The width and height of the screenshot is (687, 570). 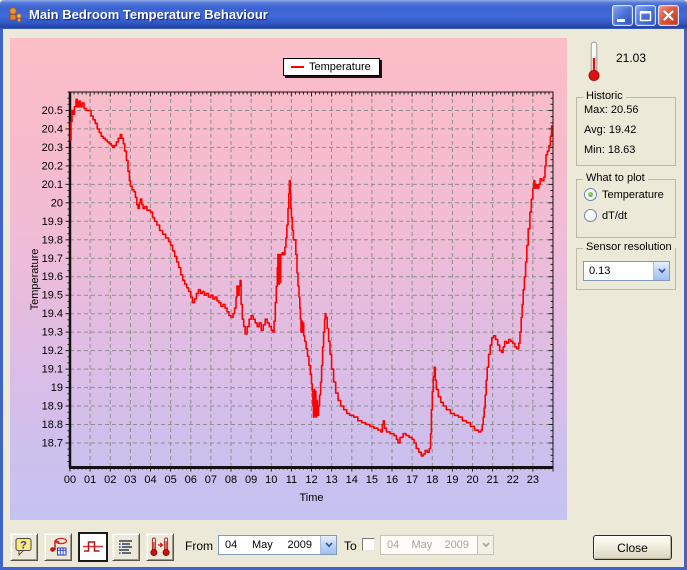 I want to click on svg-text: 19.5, so click(x=52, y=296).